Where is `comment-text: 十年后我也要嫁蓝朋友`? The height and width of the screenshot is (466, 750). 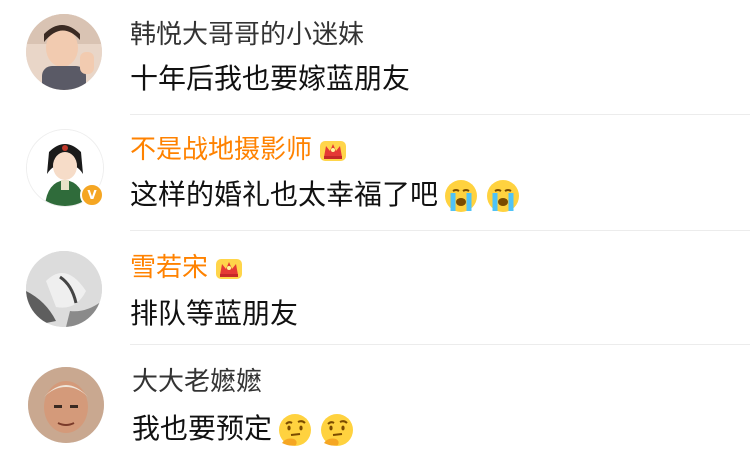 comment-text: 十年后我也要嫁蓝朋友 is located at coordinates (270, 78).